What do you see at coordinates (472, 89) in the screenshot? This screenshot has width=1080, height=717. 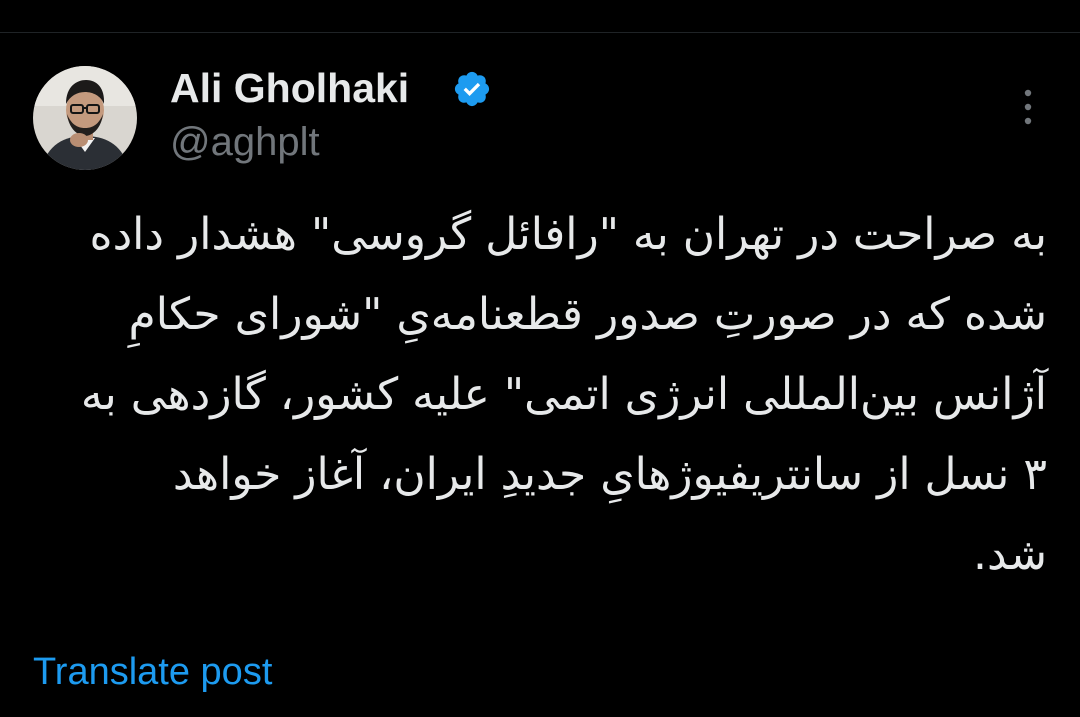 I see `verified-badge-icon` at bounding box center [472, 89].